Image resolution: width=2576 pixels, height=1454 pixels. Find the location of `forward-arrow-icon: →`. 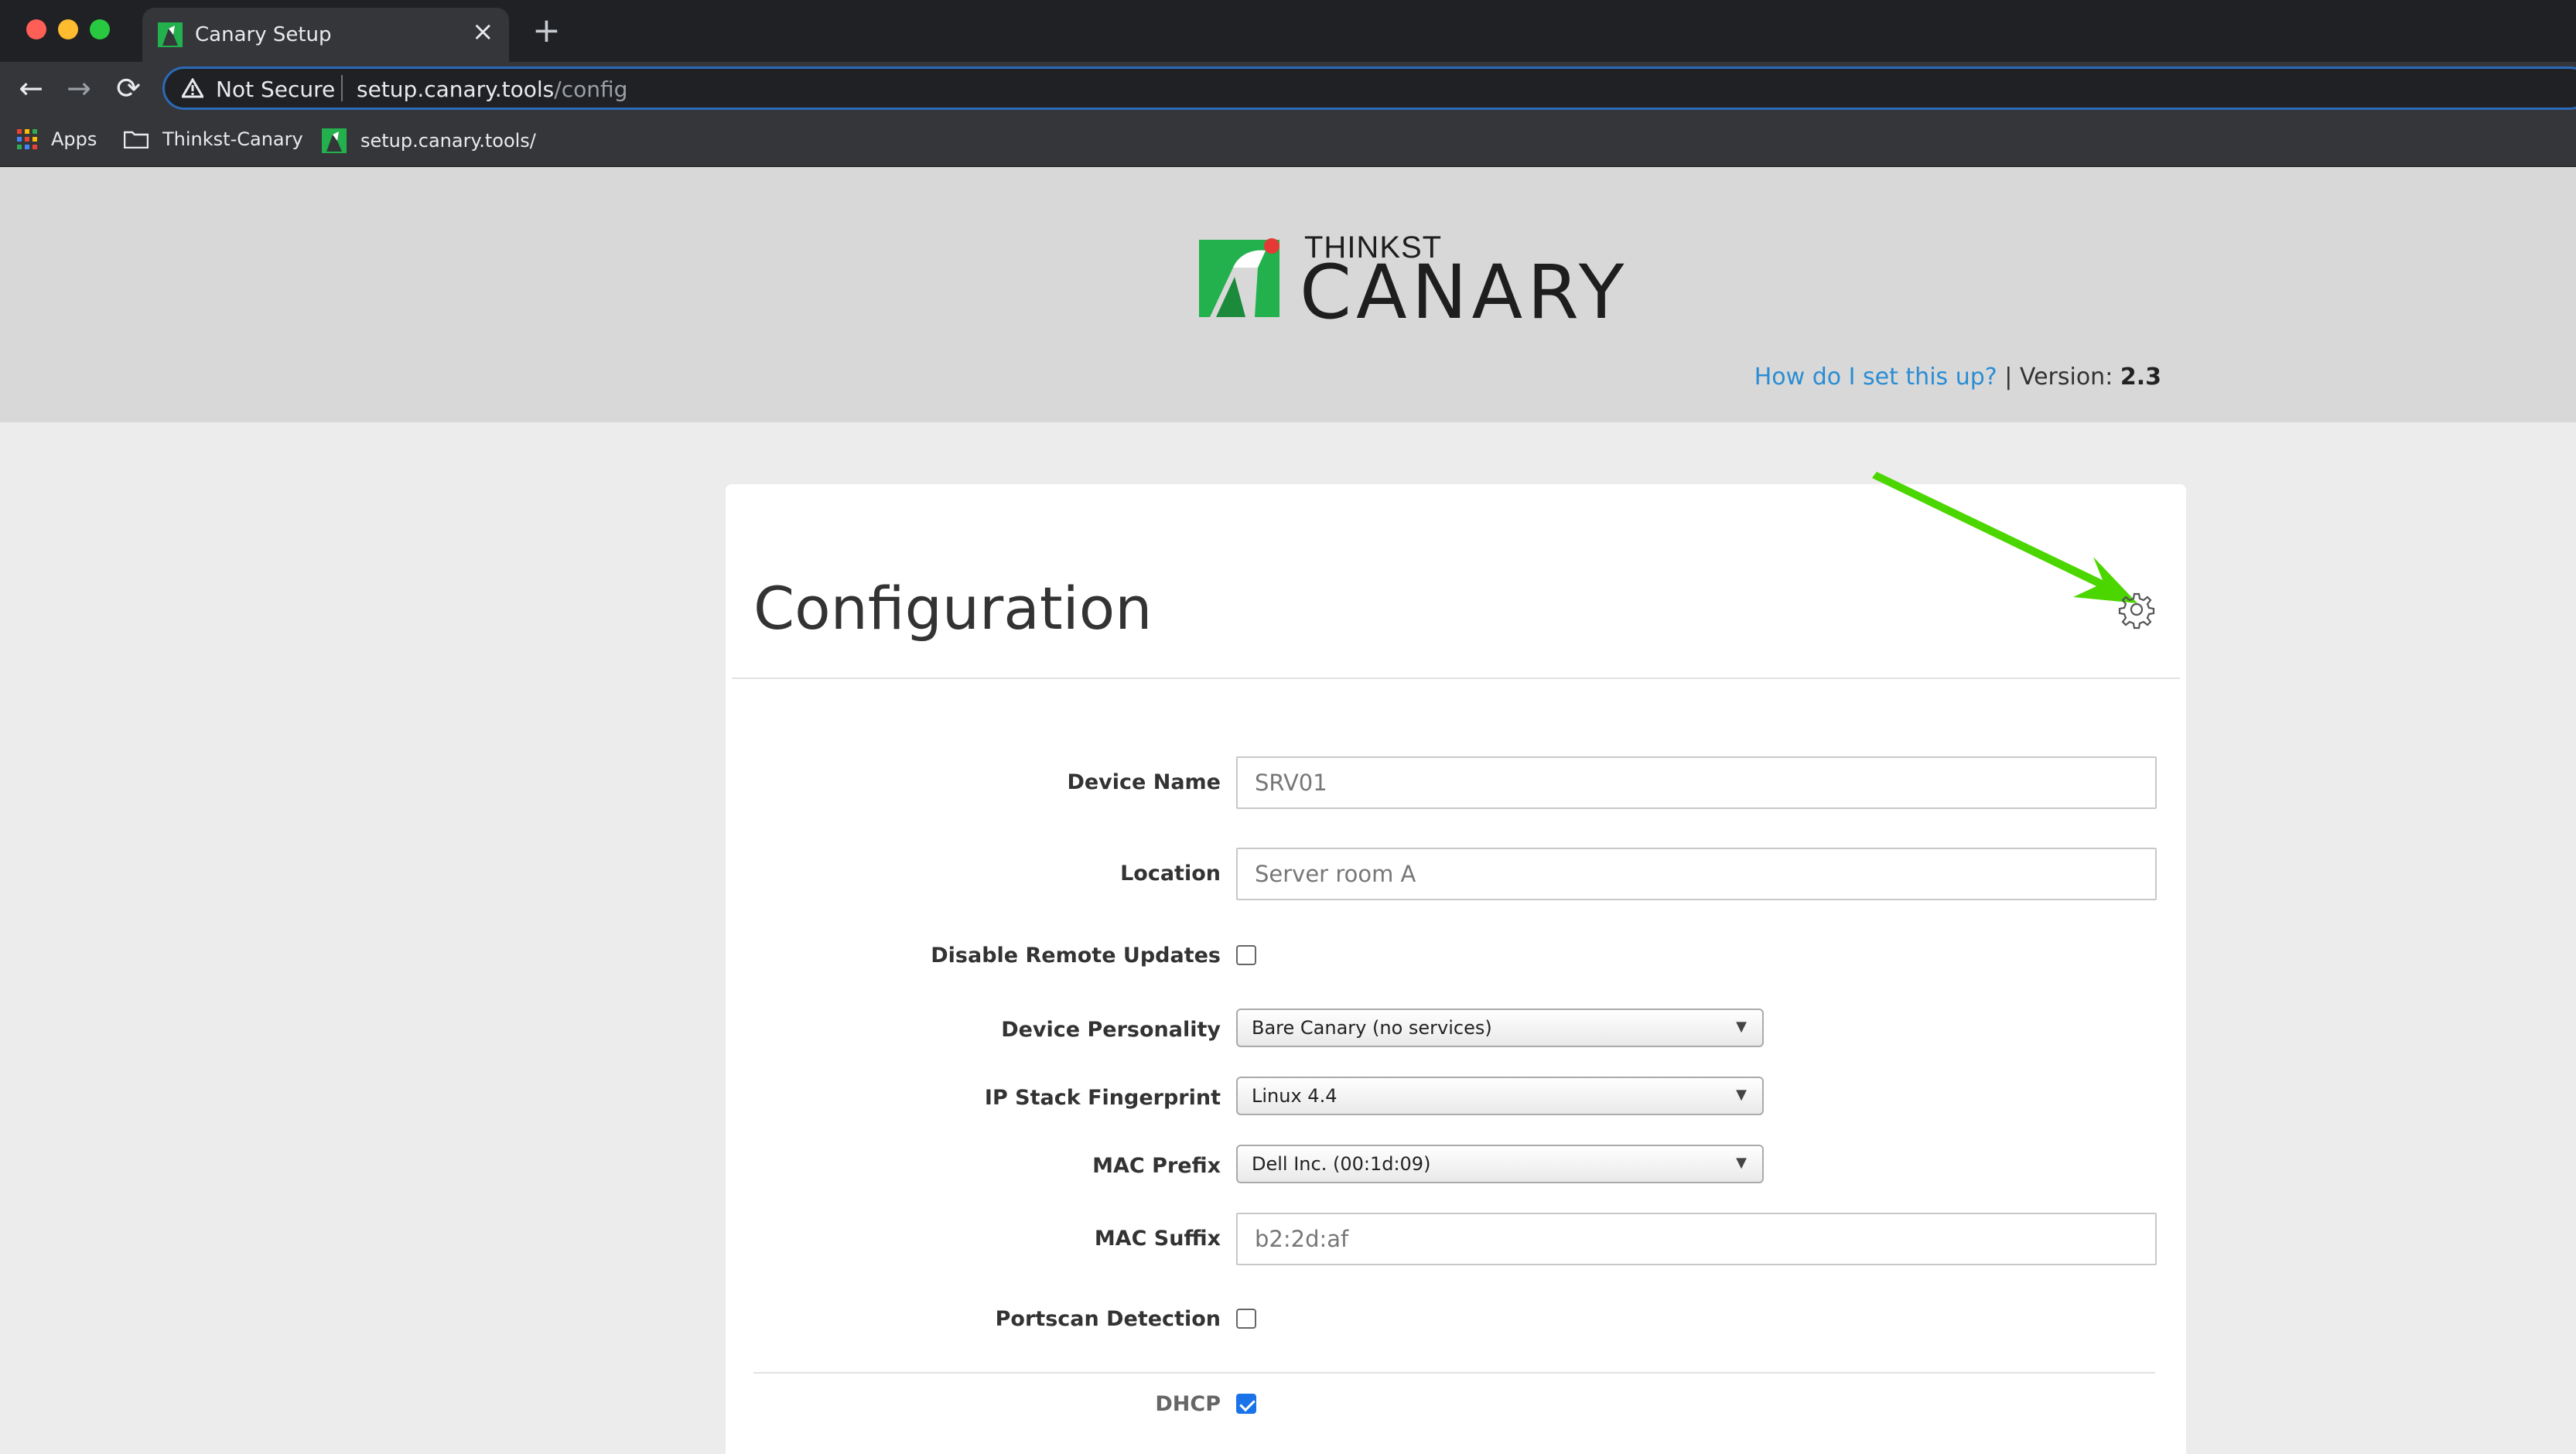

forward-arrow-icon: → is located at coordinates (78, 88).